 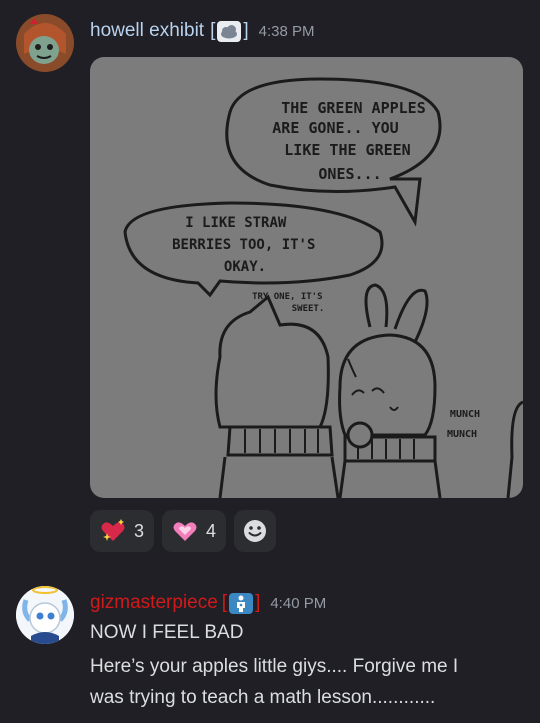 What do you see at coordinates (167, 632) in the screenshot?
I see `message-line: NOW I FEEL BAD` at bounding box center [167, 632].